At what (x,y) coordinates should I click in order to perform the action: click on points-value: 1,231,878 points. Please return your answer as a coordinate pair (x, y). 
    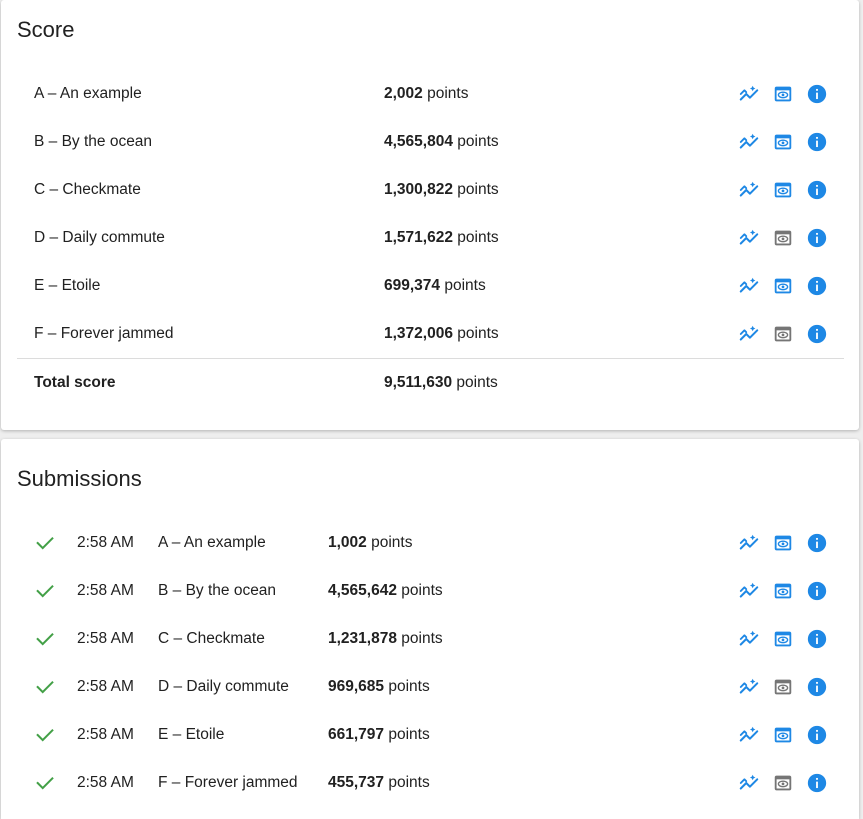
    Looking at the image, I should click on (385, 639).